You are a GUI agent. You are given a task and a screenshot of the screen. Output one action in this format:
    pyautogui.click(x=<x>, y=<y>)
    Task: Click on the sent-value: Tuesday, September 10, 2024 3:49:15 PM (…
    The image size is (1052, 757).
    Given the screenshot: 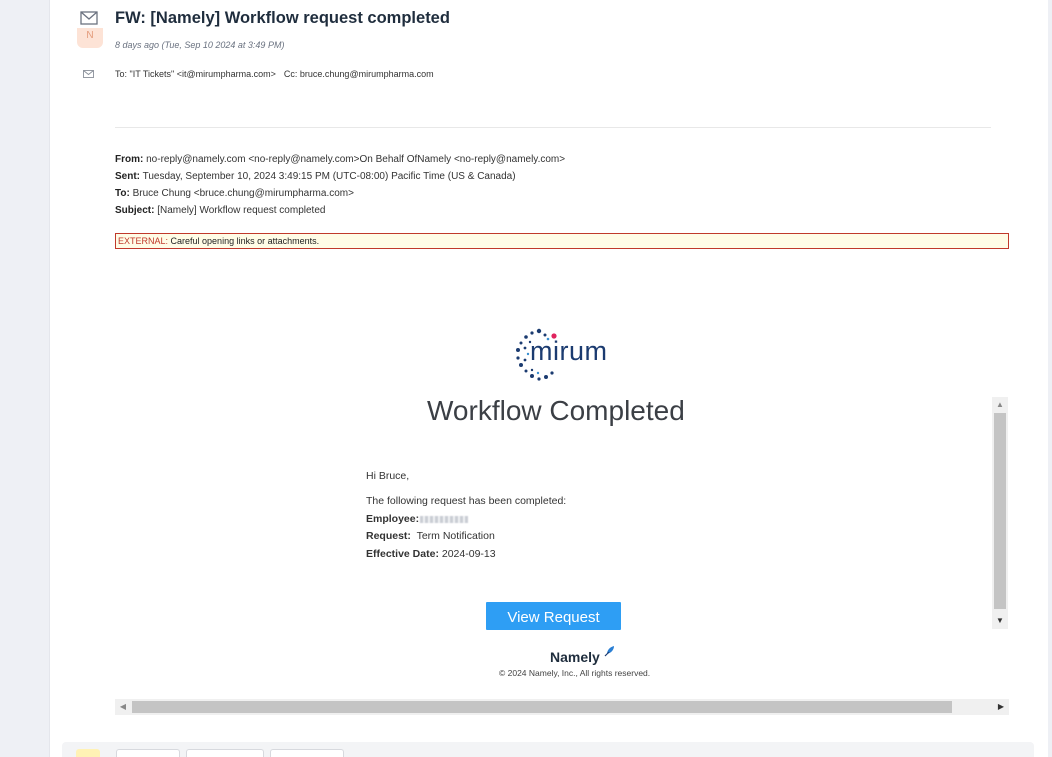 What is the action you would take?
    pyautogui.click(x=329, y=176)
    